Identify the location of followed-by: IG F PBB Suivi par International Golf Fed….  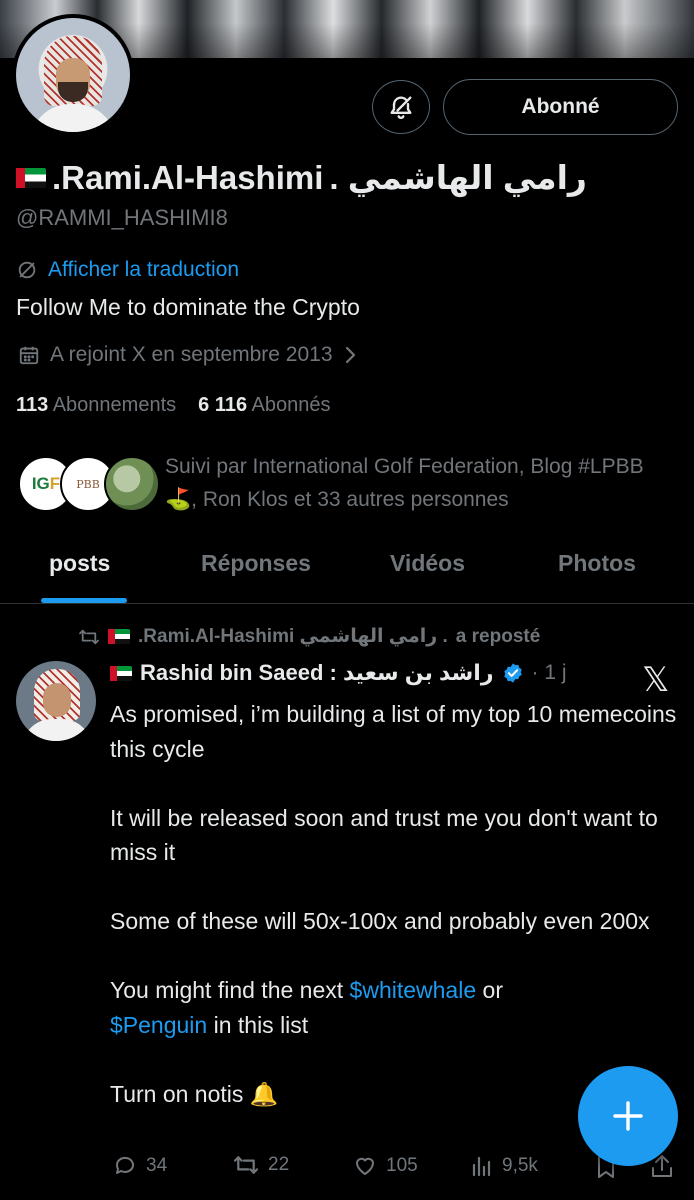
(348, 484).